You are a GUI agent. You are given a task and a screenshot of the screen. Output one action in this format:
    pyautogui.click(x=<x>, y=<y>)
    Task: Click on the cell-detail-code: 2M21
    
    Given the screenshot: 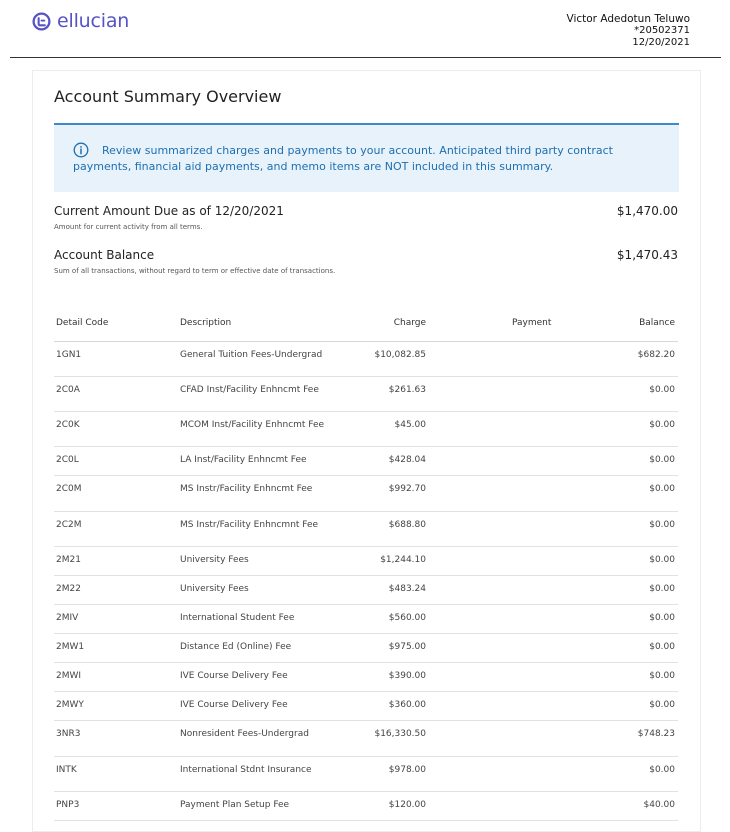 What is the action you would take?
    pyautogui.click(x=68, y=560)
    